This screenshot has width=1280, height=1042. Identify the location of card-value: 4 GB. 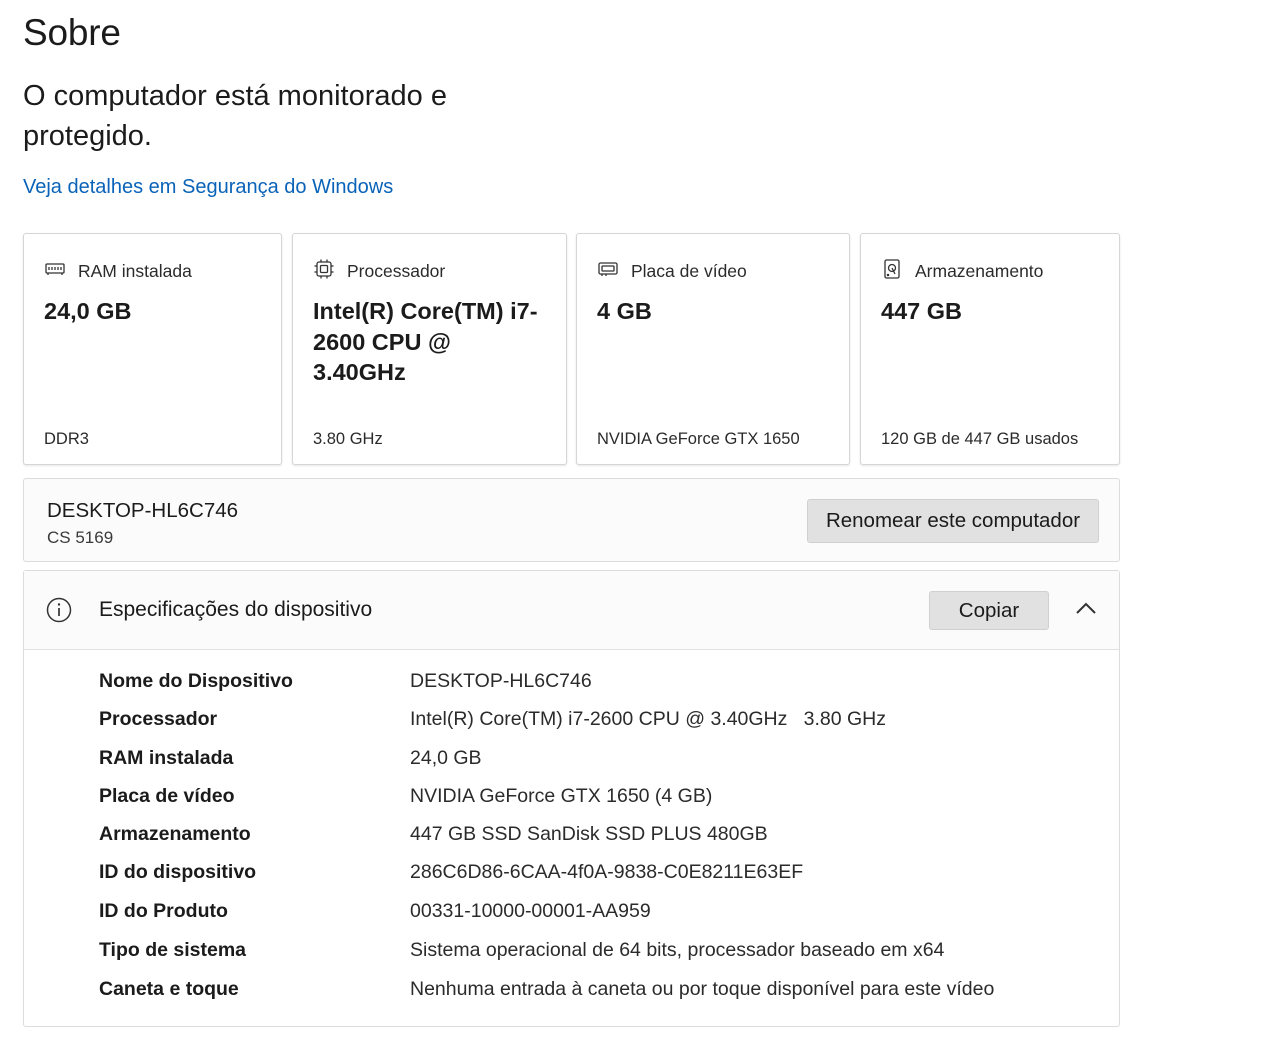
(624, 311).